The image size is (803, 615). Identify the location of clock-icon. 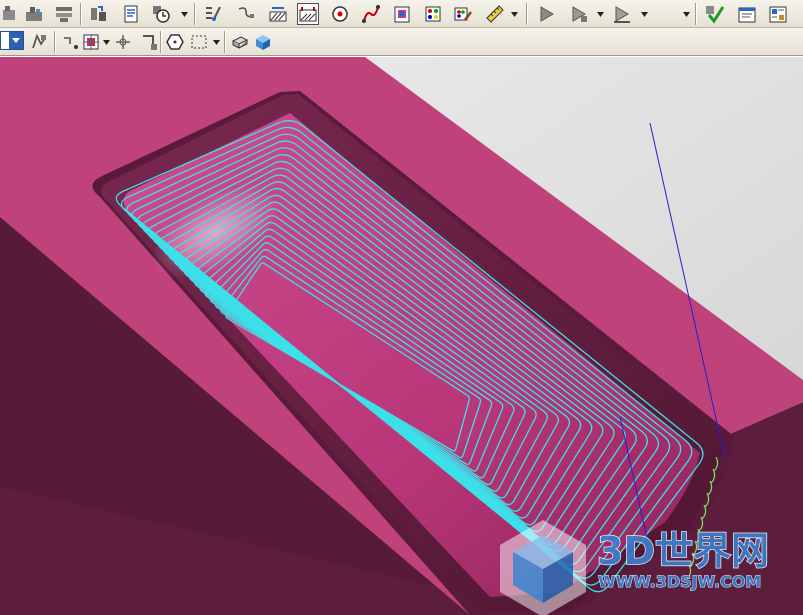
(161, 14).